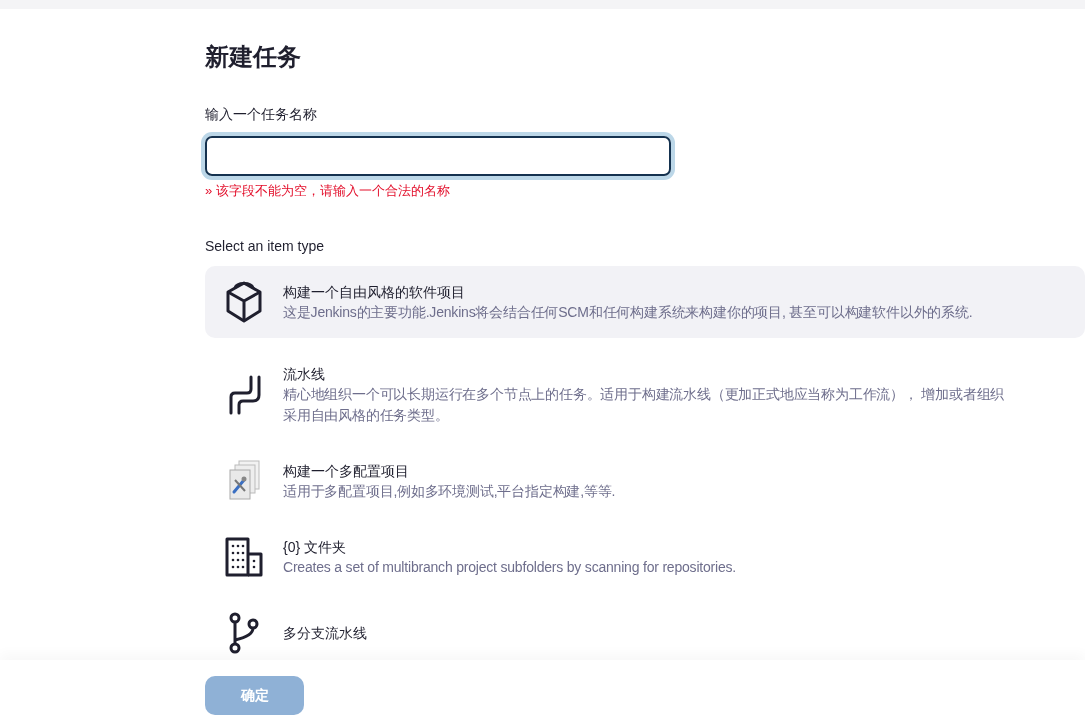 This screenshot has width=1085, height=721. What do you see at coordinates (244, 557) in the screenshot?
I see `building-icon` at bounding box center [244, 557].